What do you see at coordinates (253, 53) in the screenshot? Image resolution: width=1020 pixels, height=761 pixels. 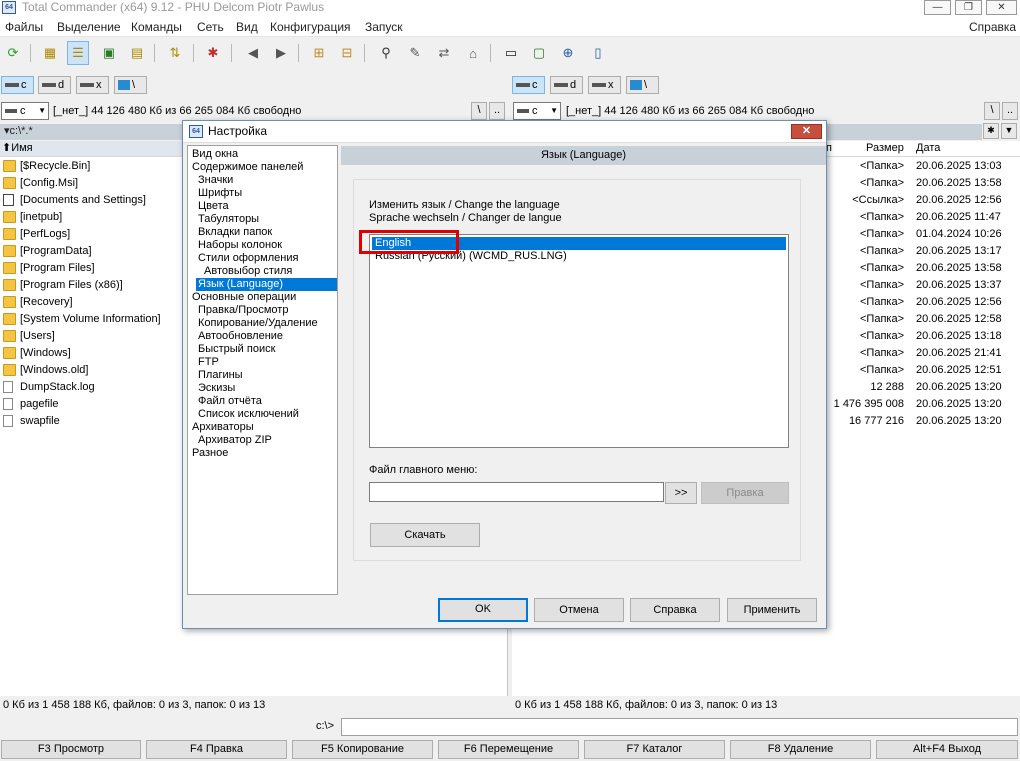 I see `back-icon: ◀` at bounding box center [253, 53].